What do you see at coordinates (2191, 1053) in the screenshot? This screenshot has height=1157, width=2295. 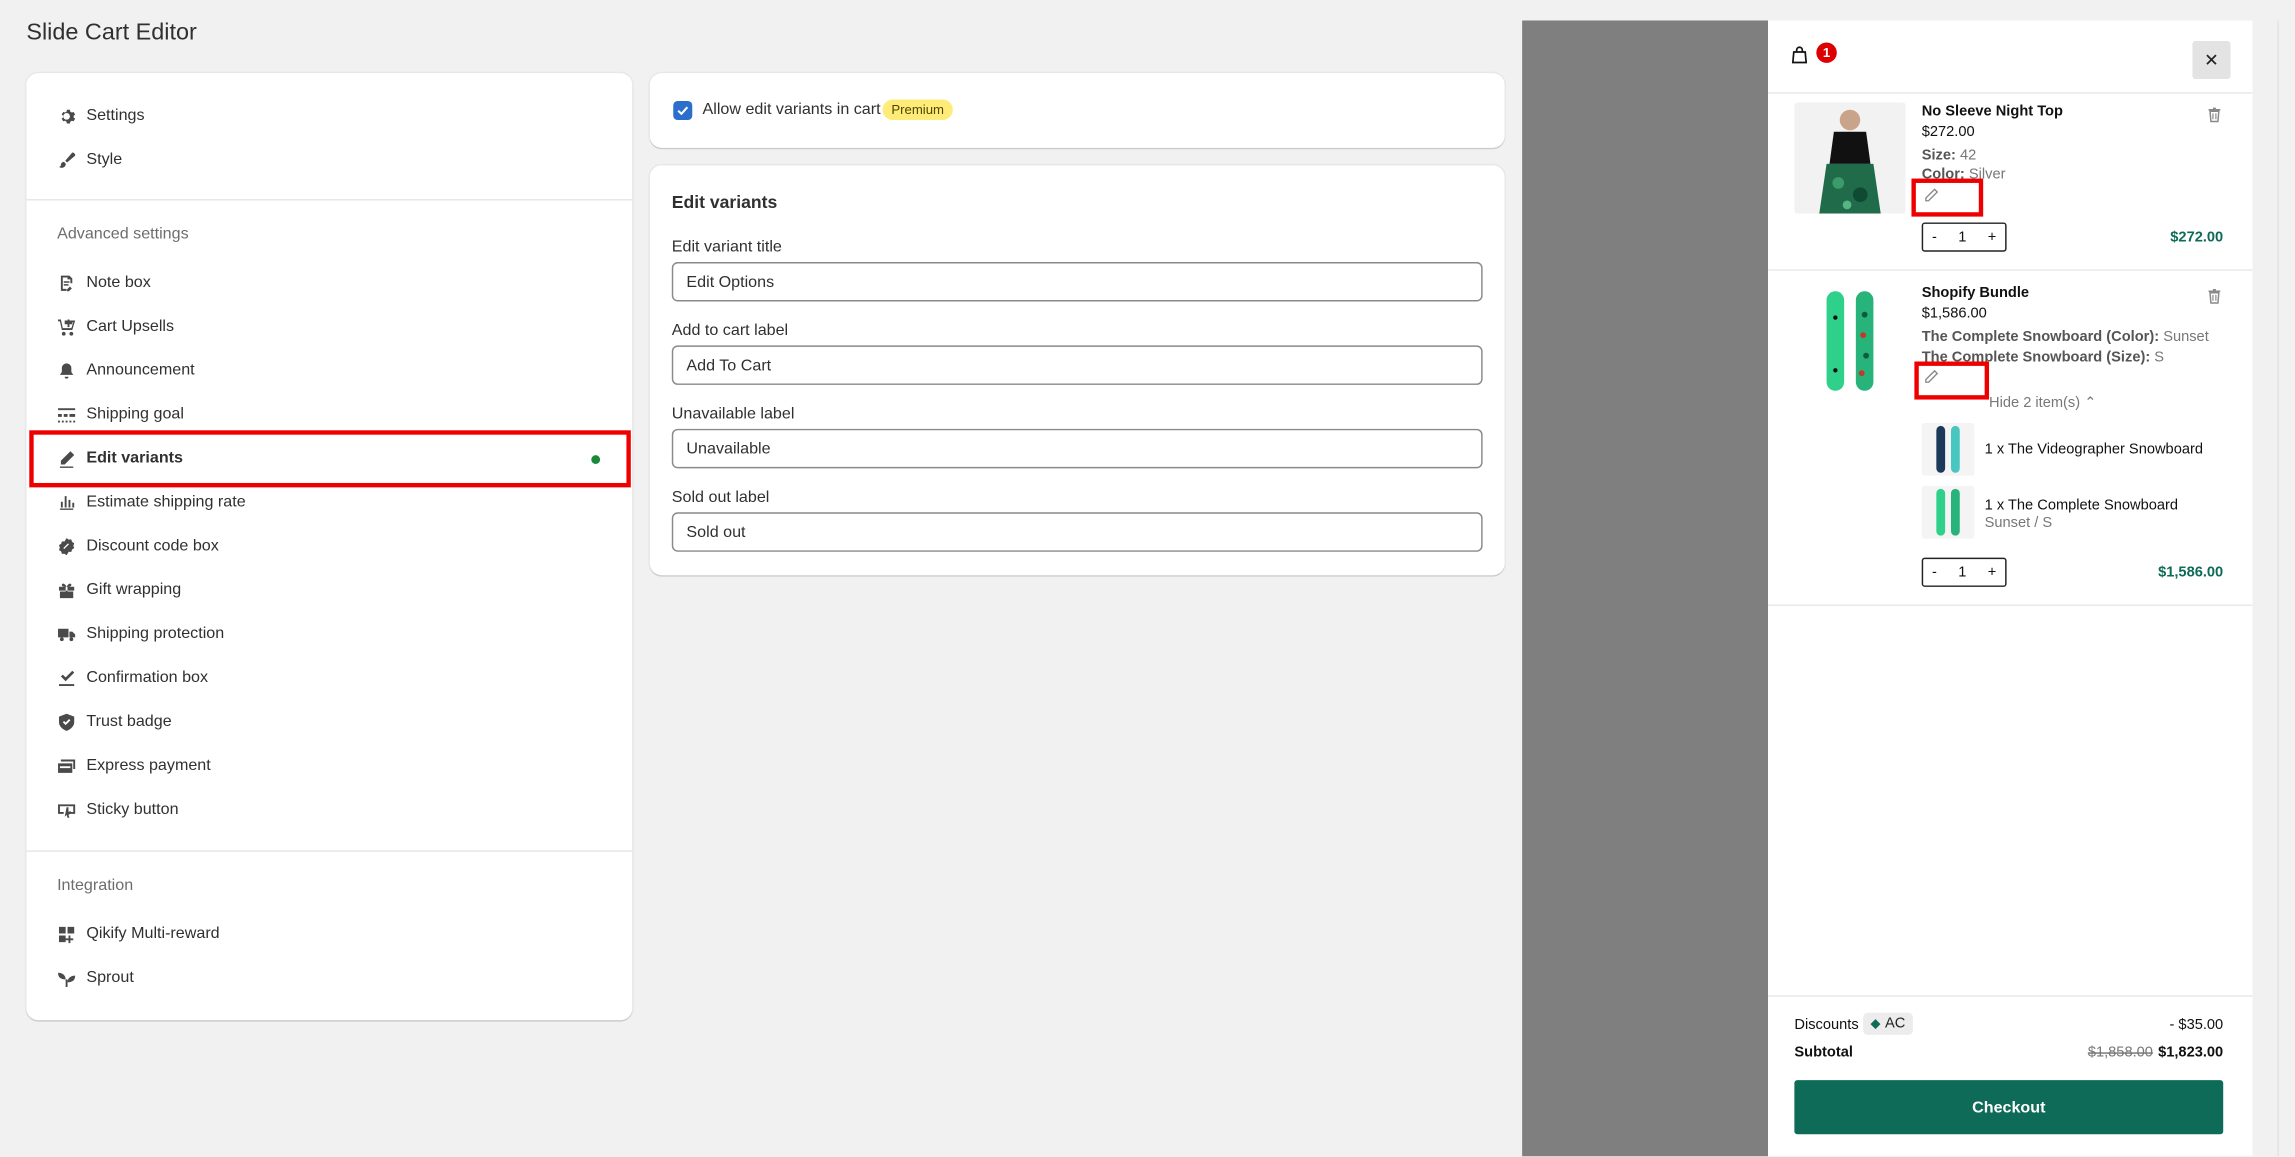 I see `subtotal-final: $1,823.00` at bounding box center [2191, 1053].